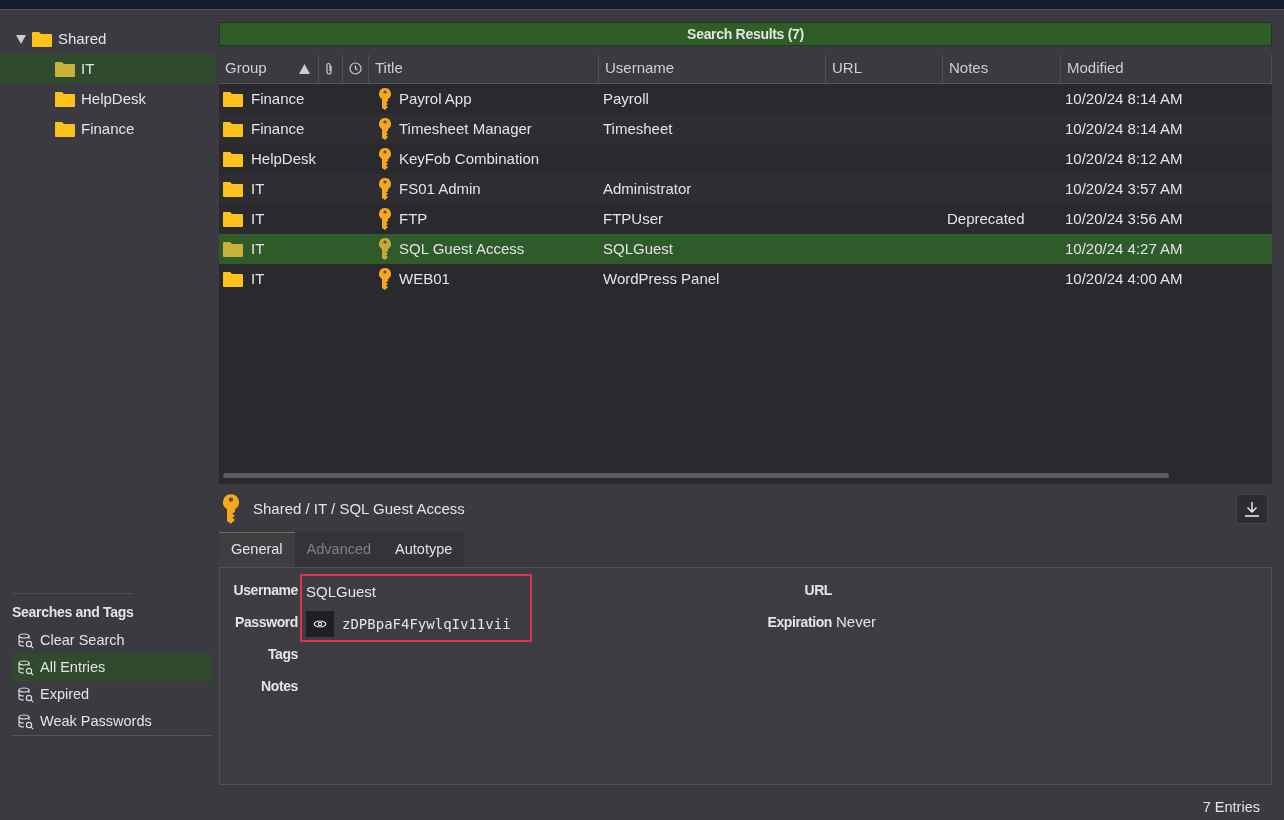  I want to click on column-header-label: Title, so click(389, 68).